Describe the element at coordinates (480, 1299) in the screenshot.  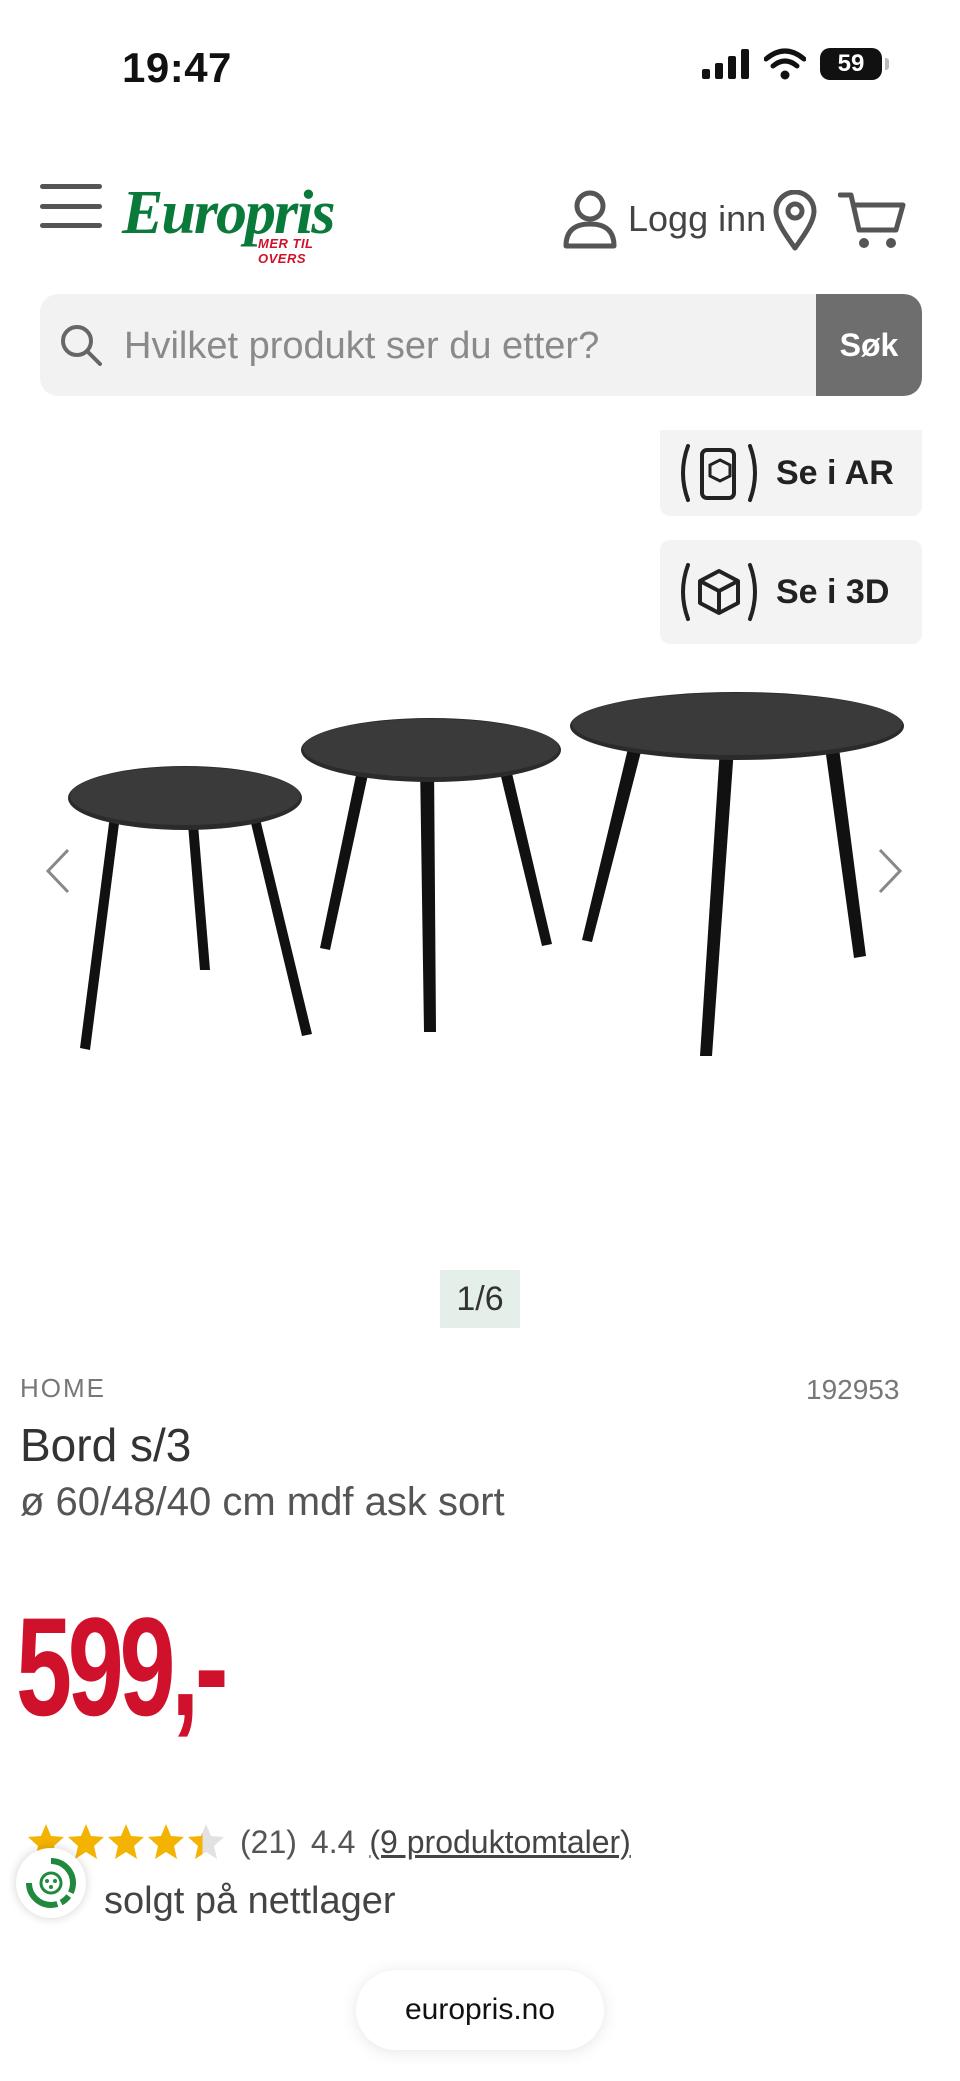
I see `image-counter: 1/6` at that location.